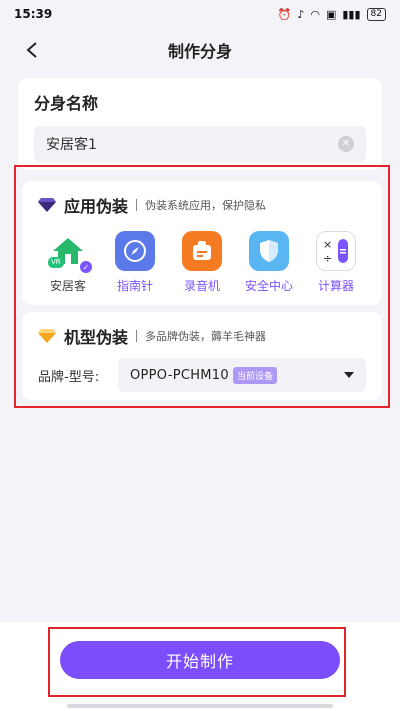 This screenshot has height=711, width=400. What do you see at coordinates (200, 706) in the screenshot?
I see `home-indicator` at bounding box center [200, 706].